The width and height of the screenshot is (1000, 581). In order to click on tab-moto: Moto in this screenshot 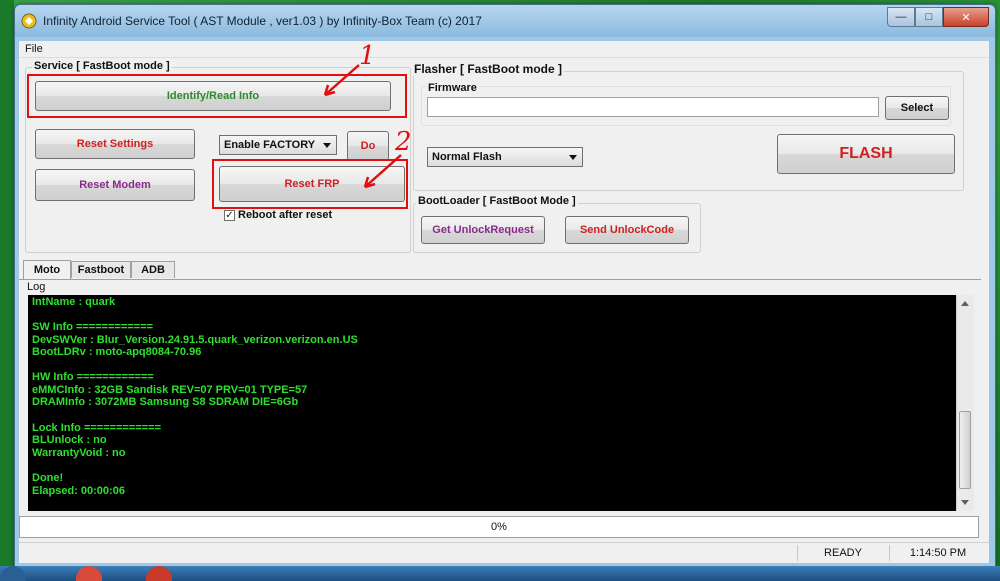, I will do `click(47, 269)`.